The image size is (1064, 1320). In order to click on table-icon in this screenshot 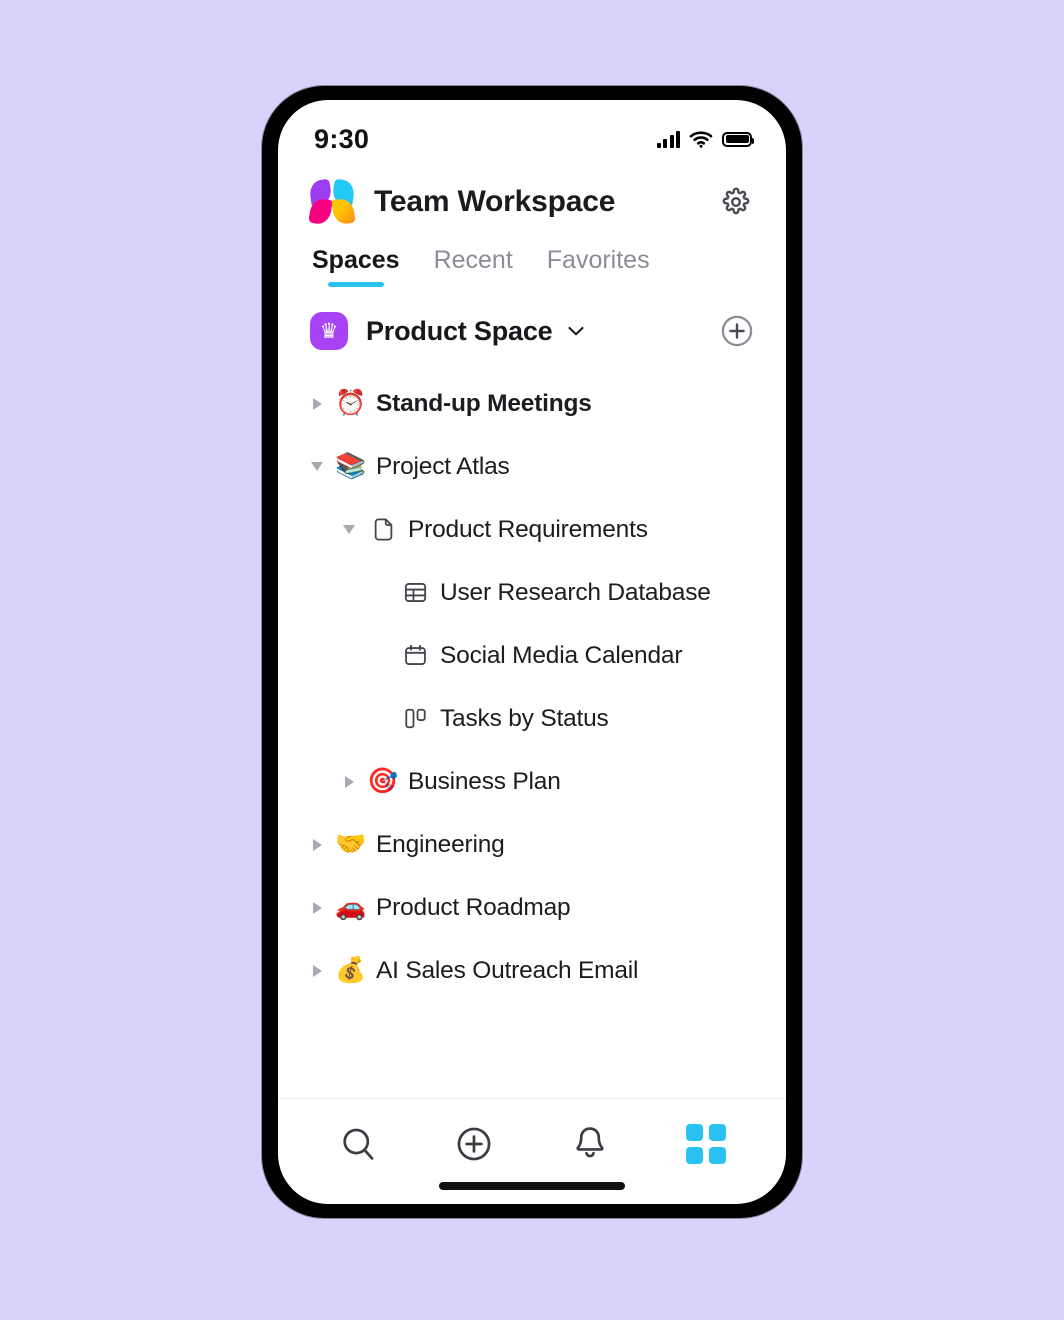, I will do `click(415, 592)`.